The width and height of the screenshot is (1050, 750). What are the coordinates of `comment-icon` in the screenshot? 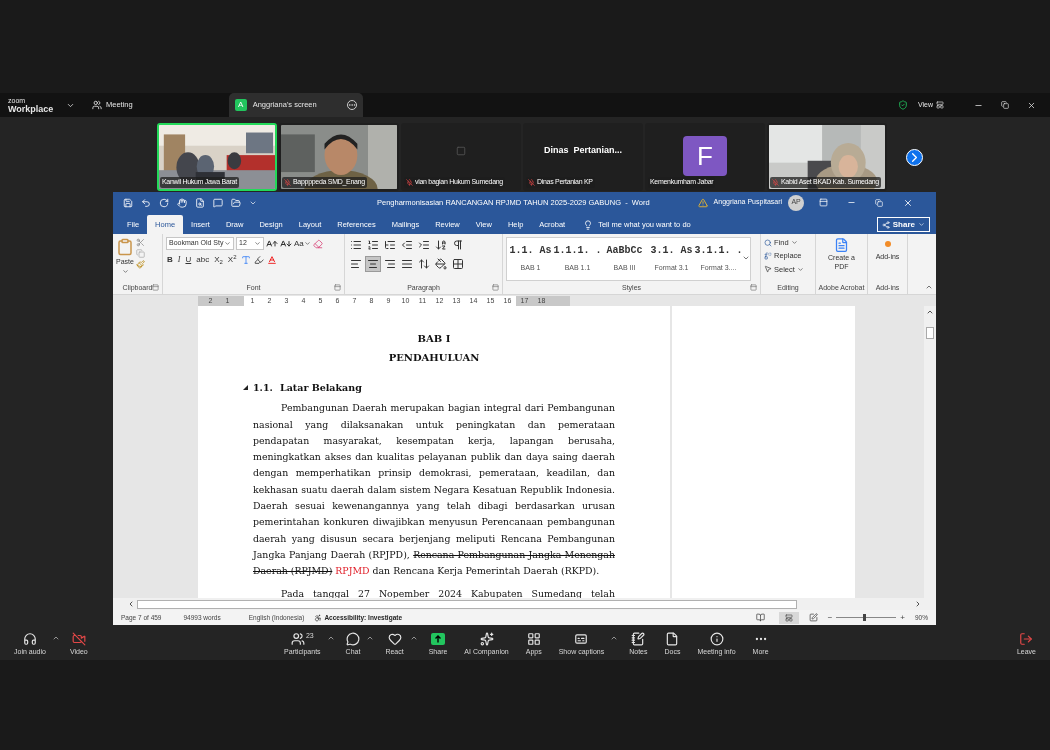 It's located at (218, 202).